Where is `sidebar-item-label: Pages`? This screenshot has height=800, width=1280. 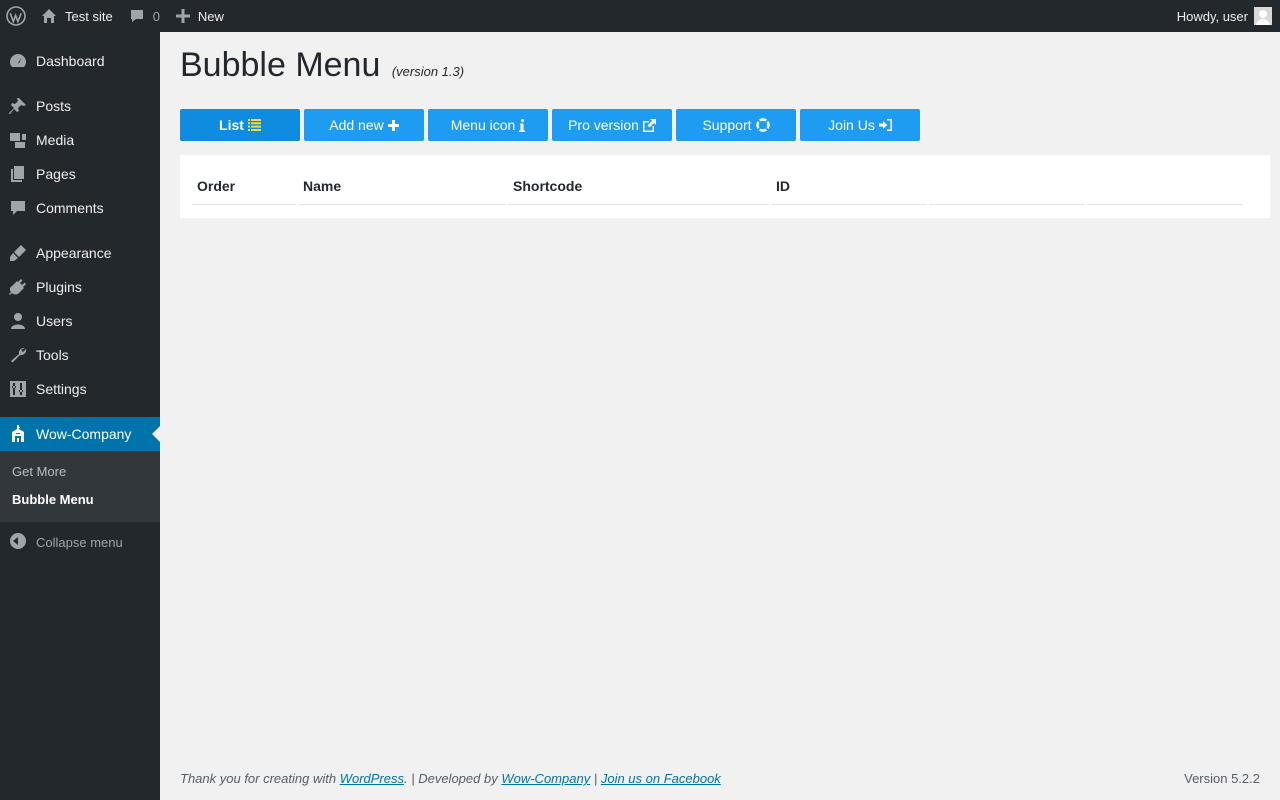
sidebar-item-label: Pages is located at coordinates (56, 174).